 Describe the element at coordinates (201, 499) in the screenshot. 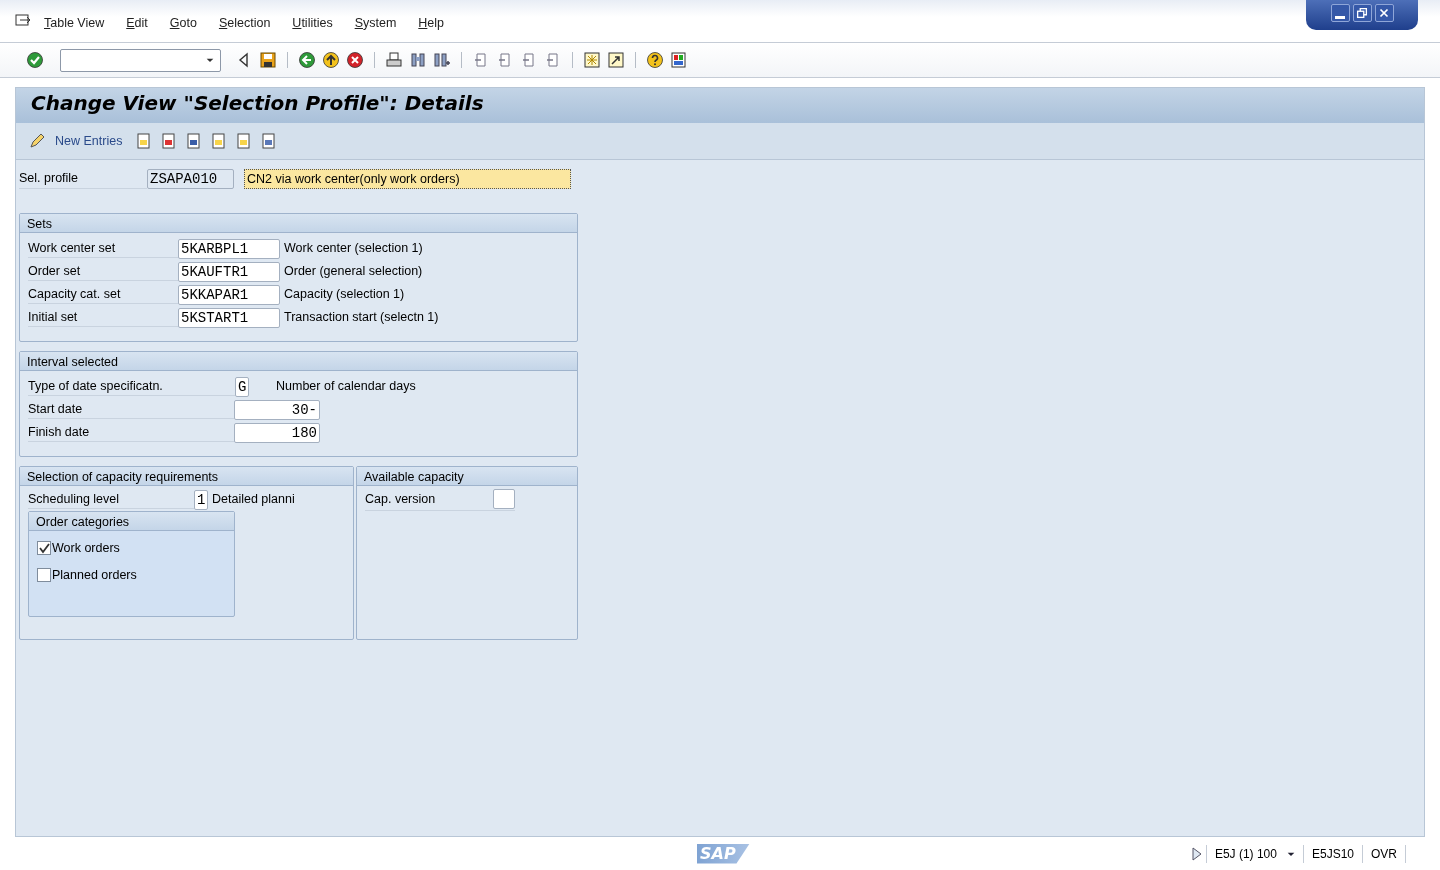

I see `input-field: 1` at that location.